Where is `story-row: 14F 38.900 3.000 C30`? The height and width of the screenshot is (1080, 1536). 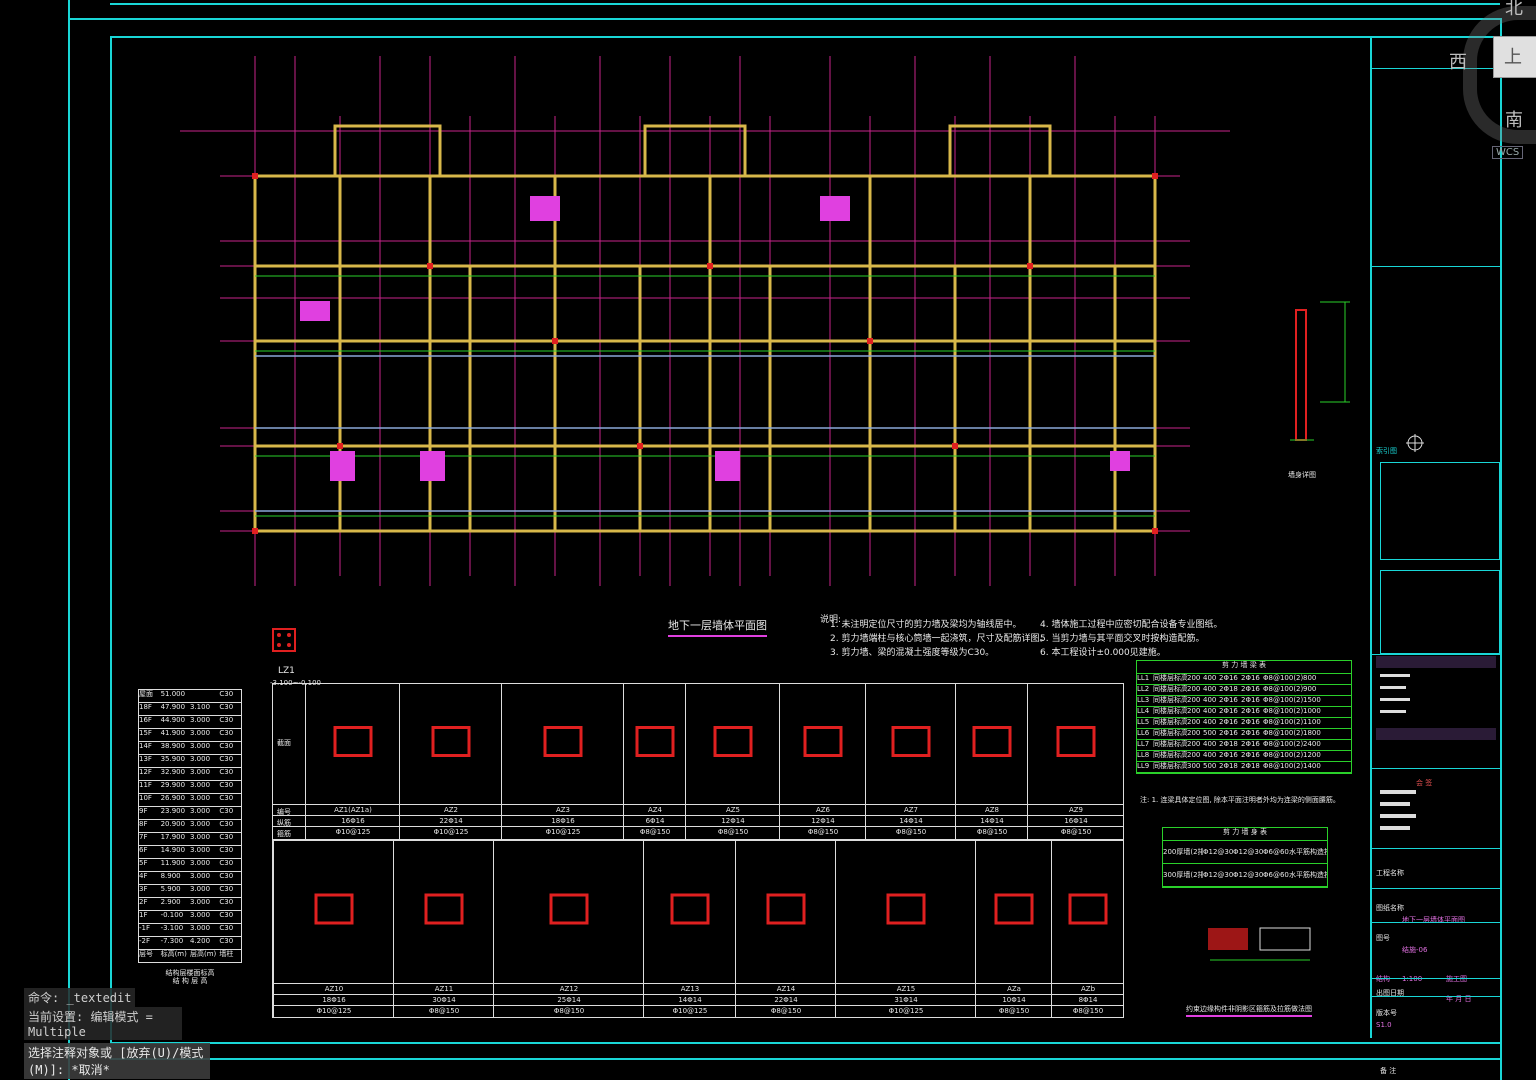 story-row: 14F 38.900 3.000 C30 is located at coordinates (190, 747).